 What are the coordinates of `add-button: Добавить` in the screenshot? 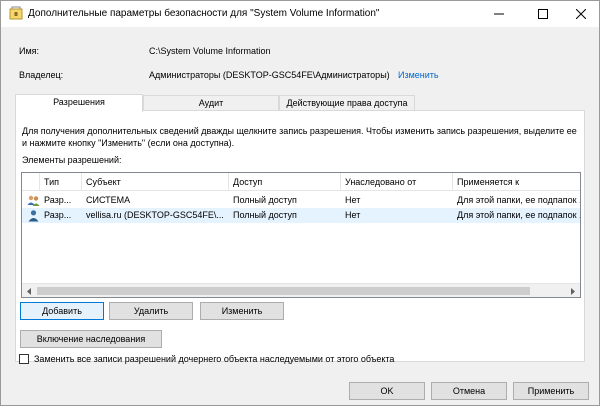 It's located at (62, 311).